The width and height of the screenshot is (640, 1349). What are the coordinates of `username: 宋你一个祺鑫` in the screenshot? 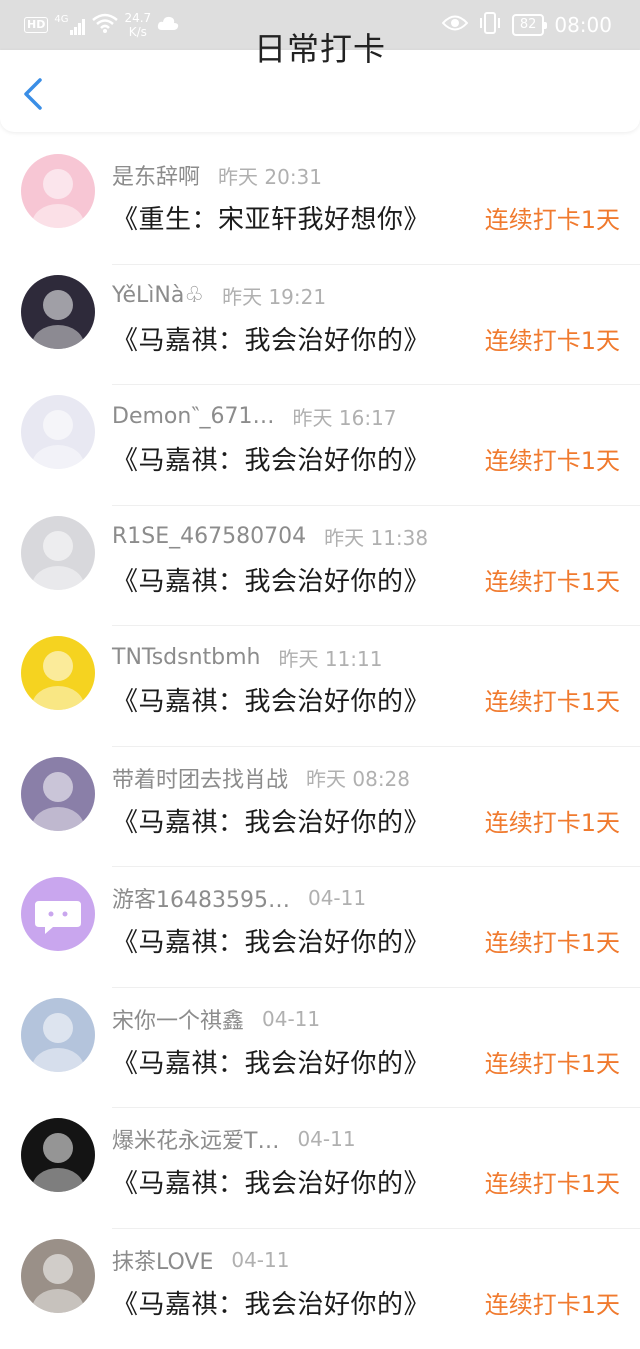 It's located at (178, 1019).